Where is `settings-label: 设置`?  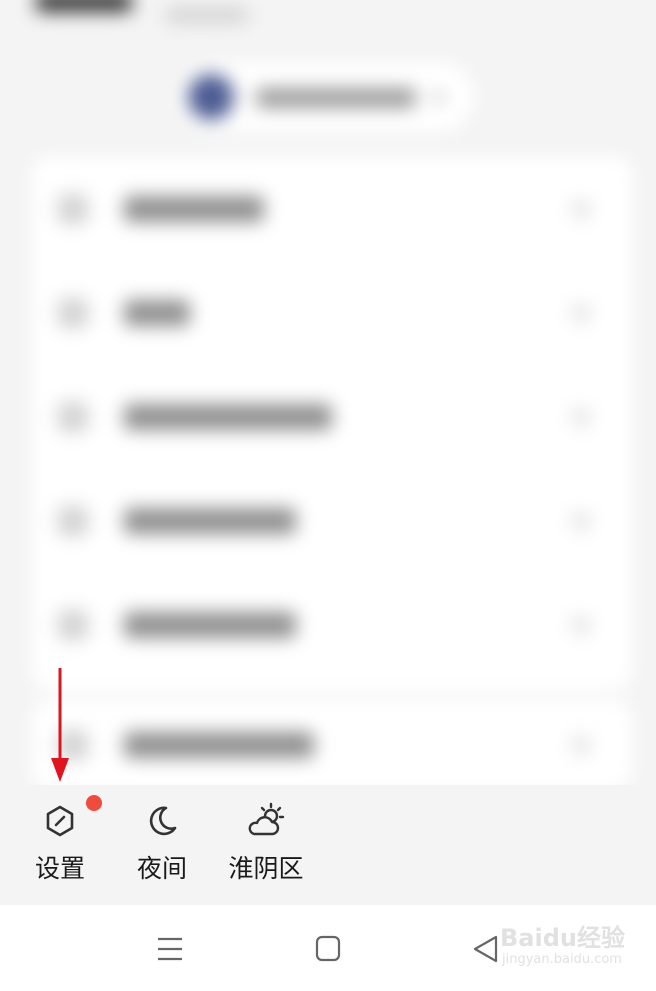 settings-label: 设置 is located at coordinates (59, 868).